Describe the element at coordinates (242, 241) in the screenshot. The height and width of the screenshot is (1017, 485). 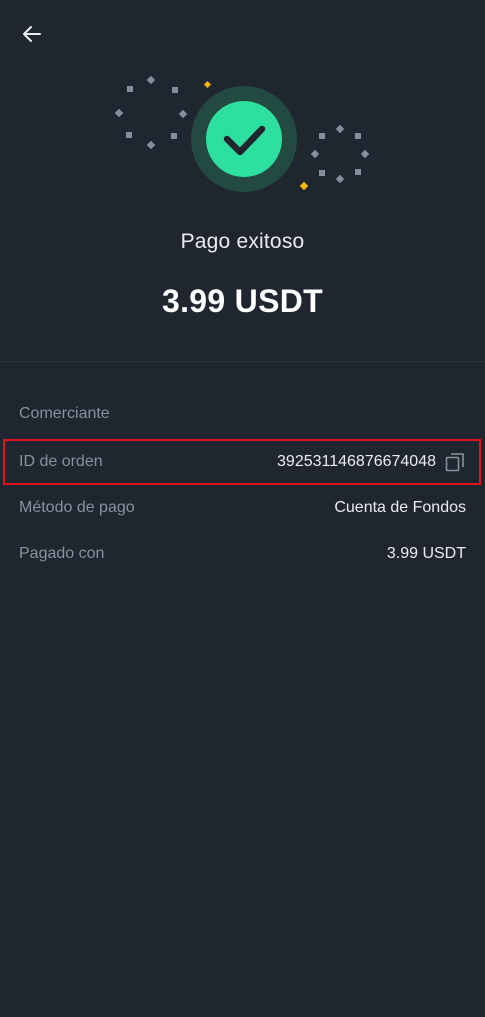
I see `payment-status-title: Pago exitoso` at that location.